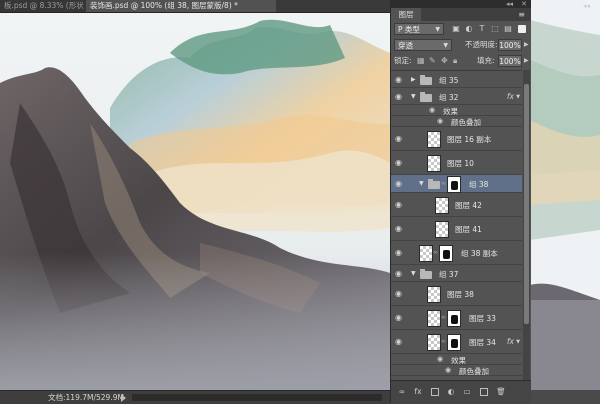 This screenshot has width=600, height=404. What do you see at coordinates (181, 6) in the screenshot?
I see `tab-document-active: 装饰画.psd @ 100% (组 38, 图层蒙版/8) *` at bounding box center [181, 6].